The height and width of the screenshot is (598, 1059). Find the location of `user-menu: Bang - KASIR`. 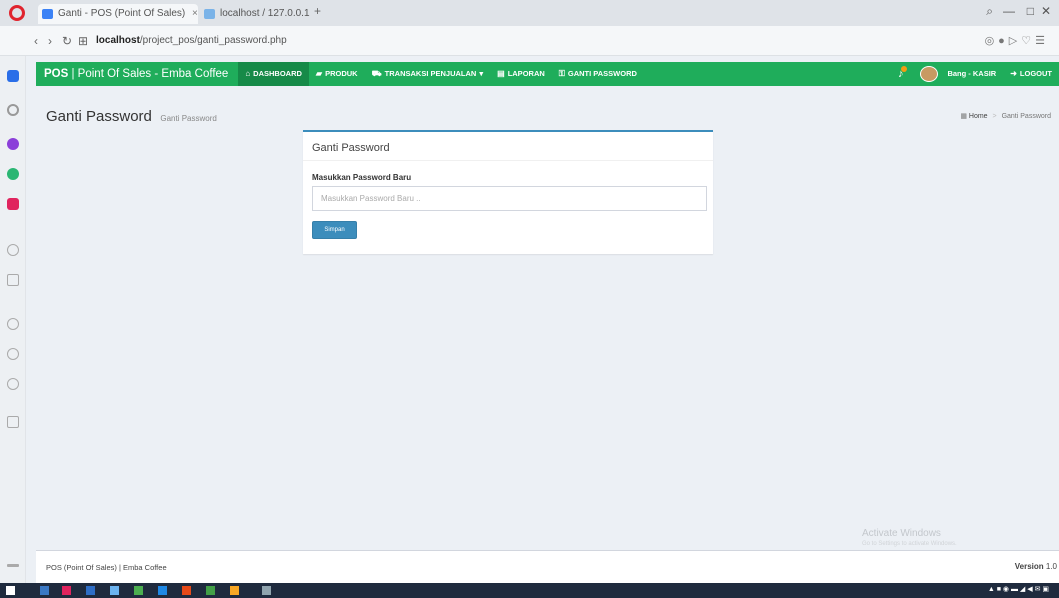

user-menu: Bang - KASIR is located at coordinates (958, 74).